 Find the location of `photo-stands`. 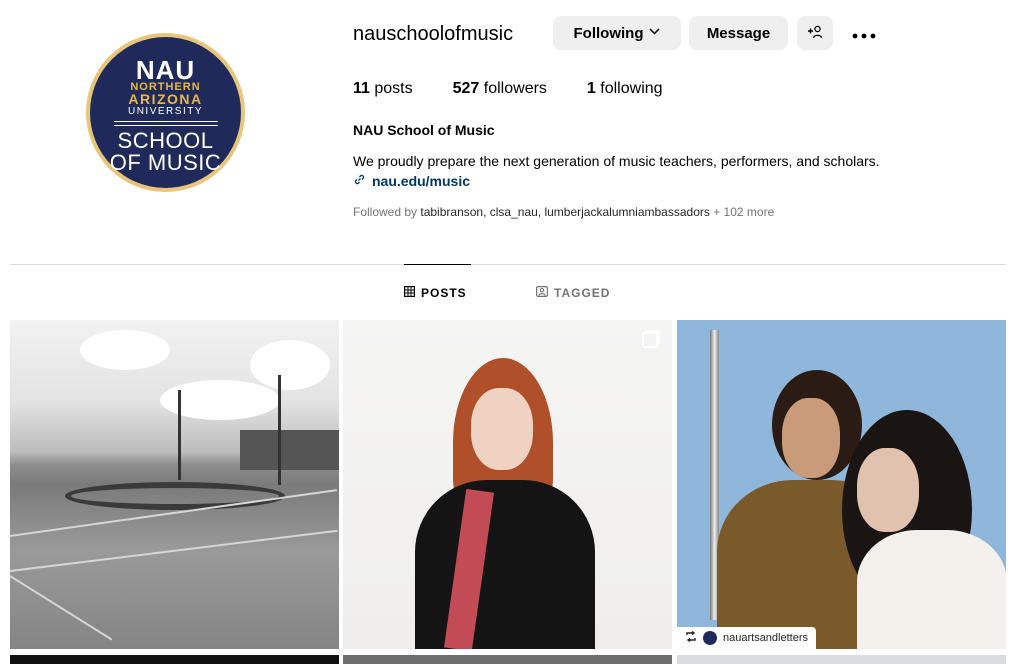

photo-stands is located at coordinates (289, 450).